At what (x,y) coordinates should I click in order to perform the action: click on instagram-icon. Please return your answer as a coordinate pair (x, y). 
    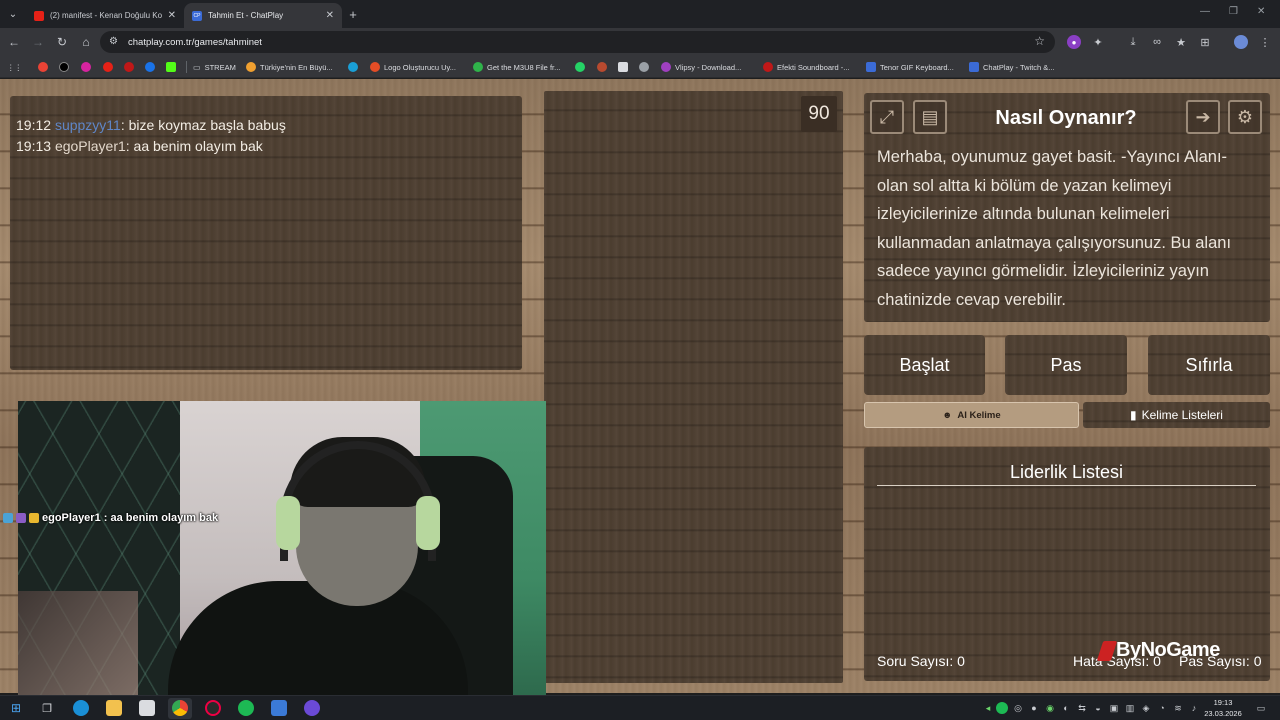
    Looking at the image, I should click on (86, 67).